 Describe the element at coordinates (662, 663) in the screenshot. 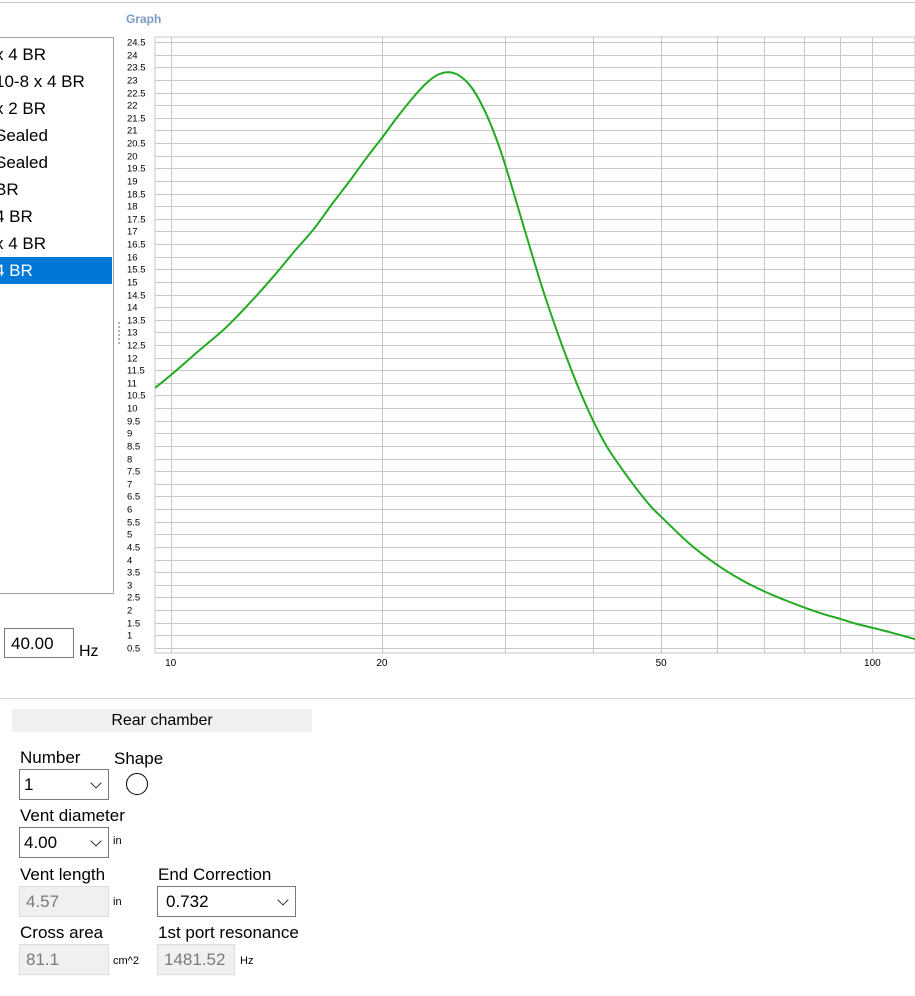

I see `x-tick-label: 50` at that location.